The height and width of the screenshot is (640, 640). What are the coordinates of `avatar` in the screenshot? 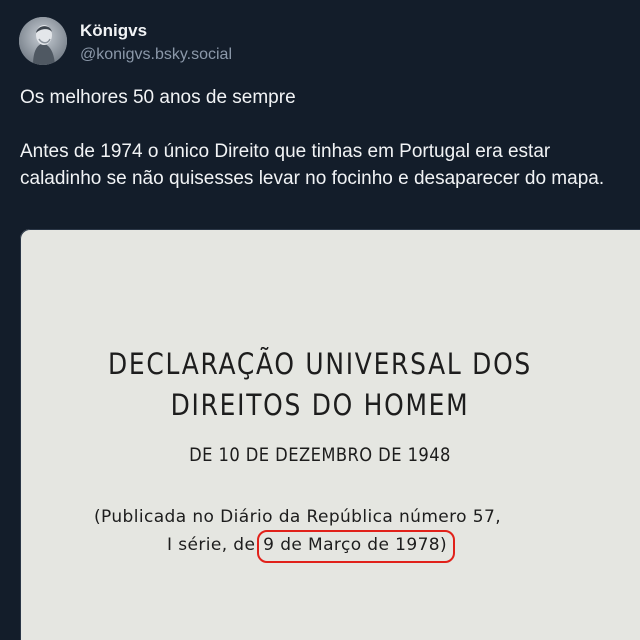 It's located at (43, 41).